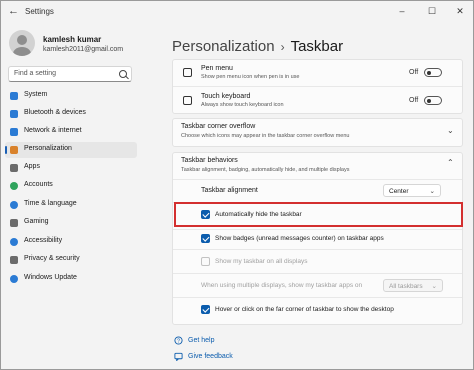  Describe the element at coordinates (14, 205) in the screenshot. I see `globe-clock-icon` at that location.